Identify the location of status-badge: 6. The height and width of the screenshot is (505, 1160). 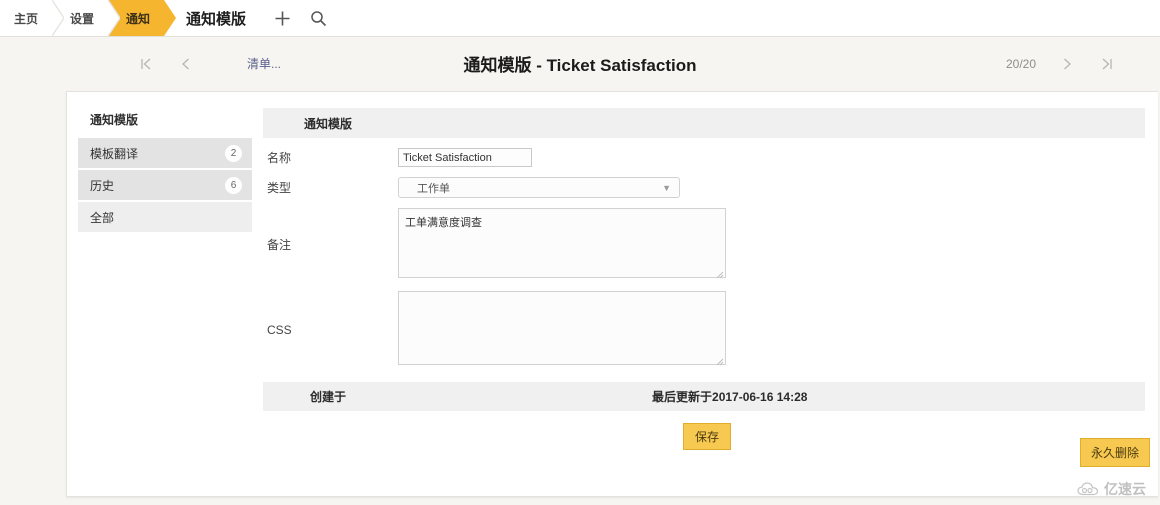
(233, 185).